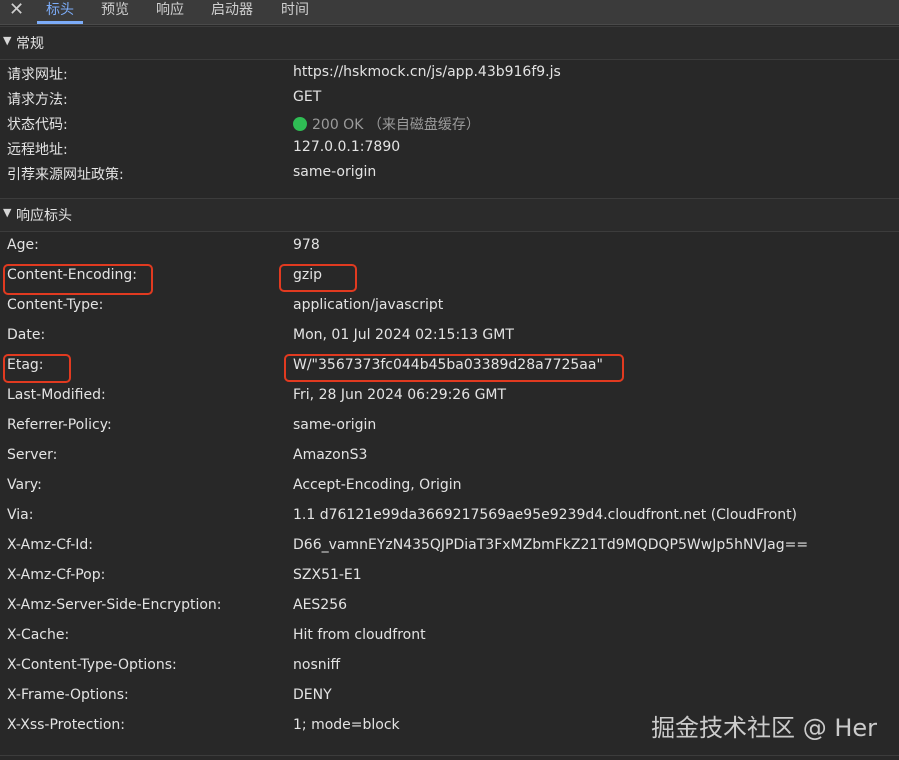 This screenshot has height=760, width=899. What do you see at coordinates (92, 665) in the screenshot?
I see `header-key: X-Content-Type-Options:` at bounding box center [92, 665].